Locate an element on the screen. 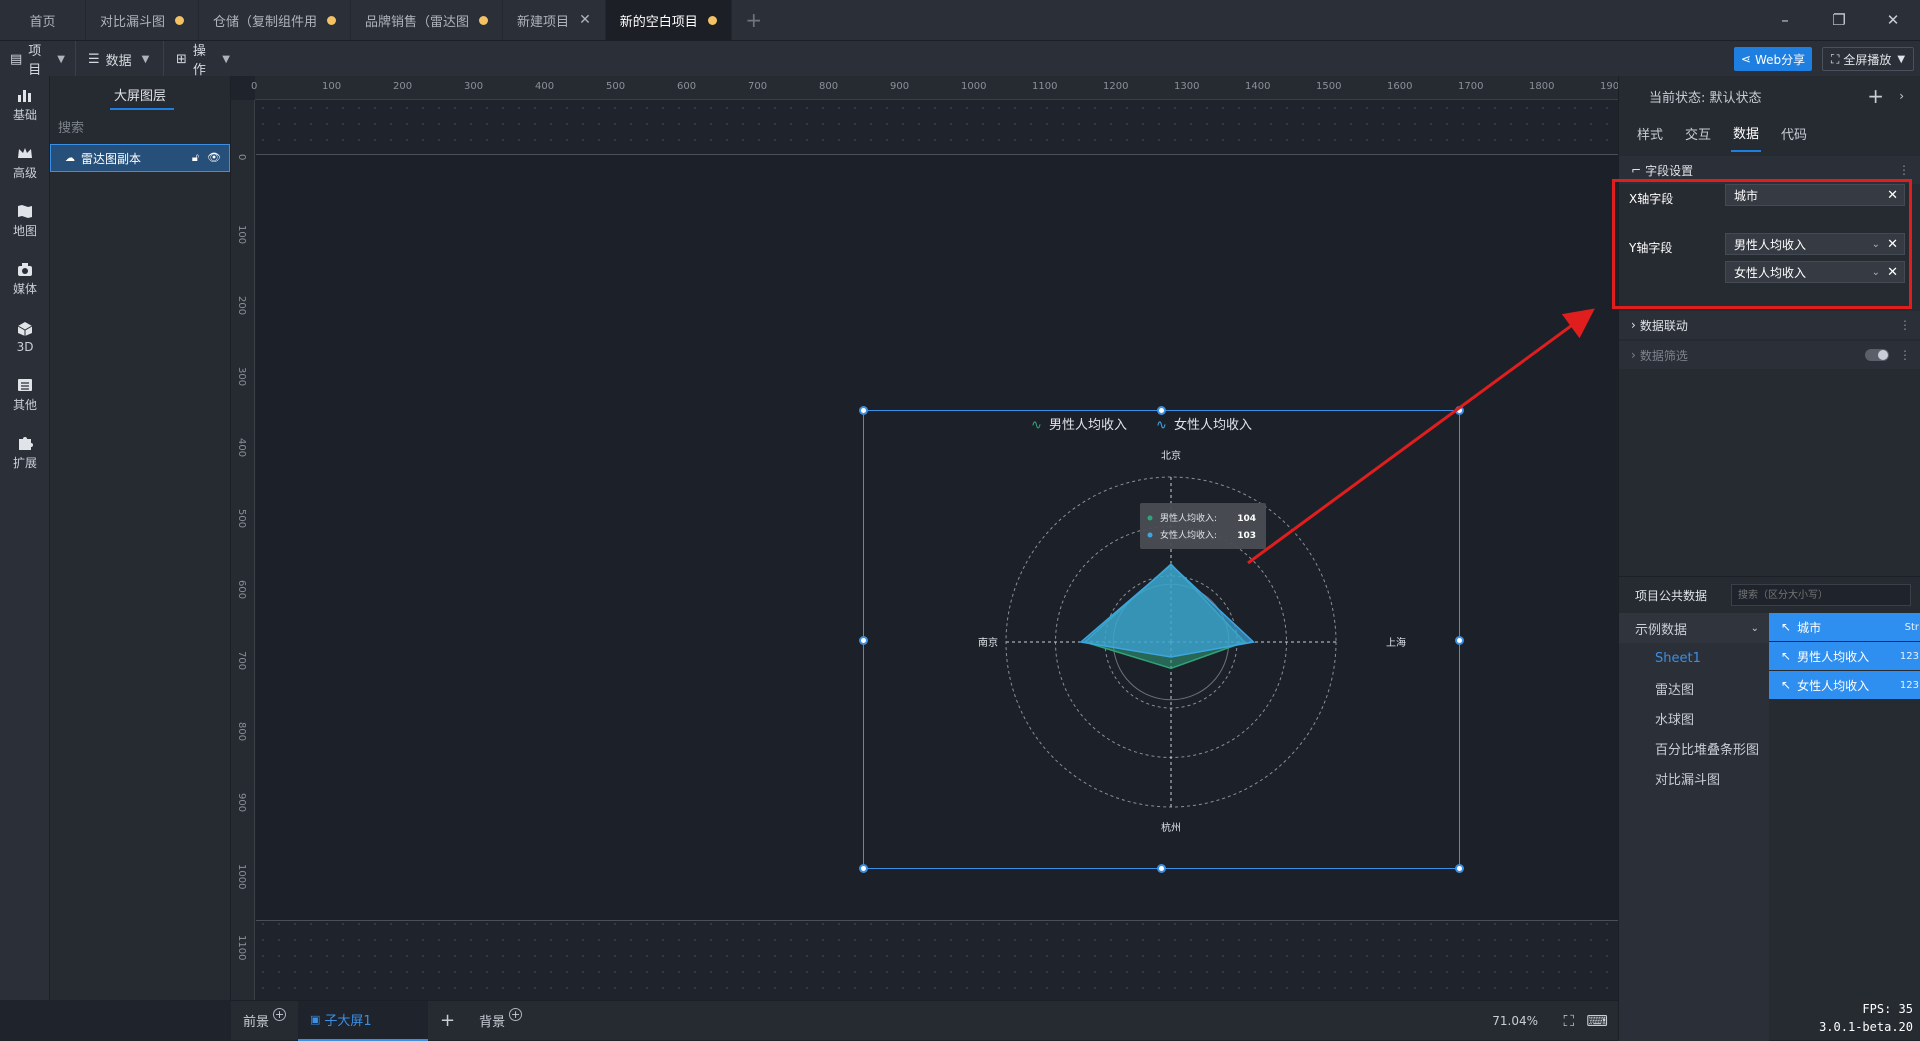 This screenshot has height=1041, width=1920. tooltip-label: 女性人均收入: is located at coordinates (1188, 535).